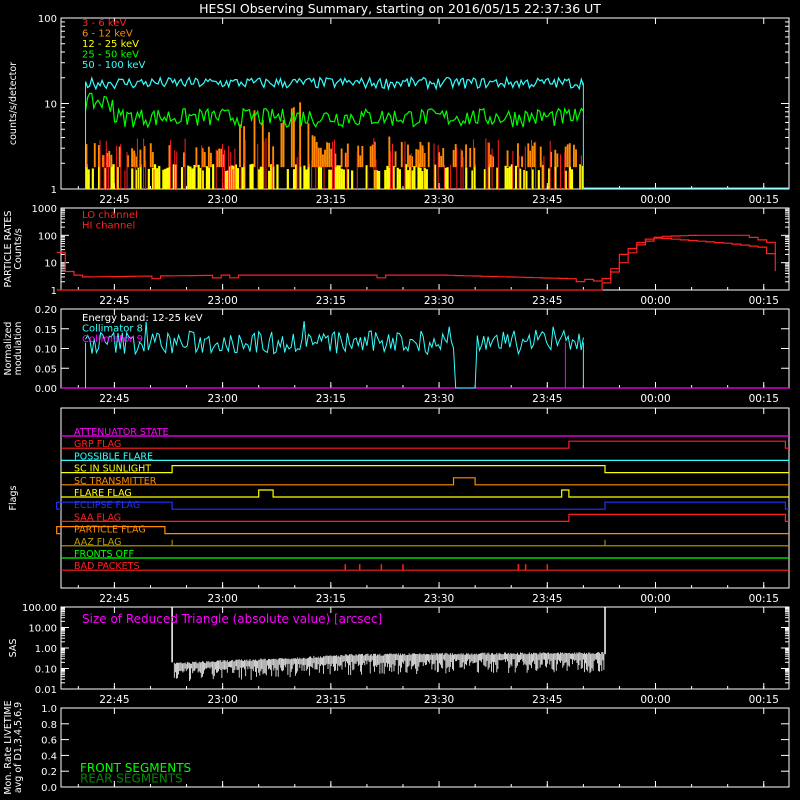 The height and width of the screenshot is (800, 800). Describe the element at coordinates (49, 772) in the screenshot. I see `y-tick-label: 0.2` at that location.